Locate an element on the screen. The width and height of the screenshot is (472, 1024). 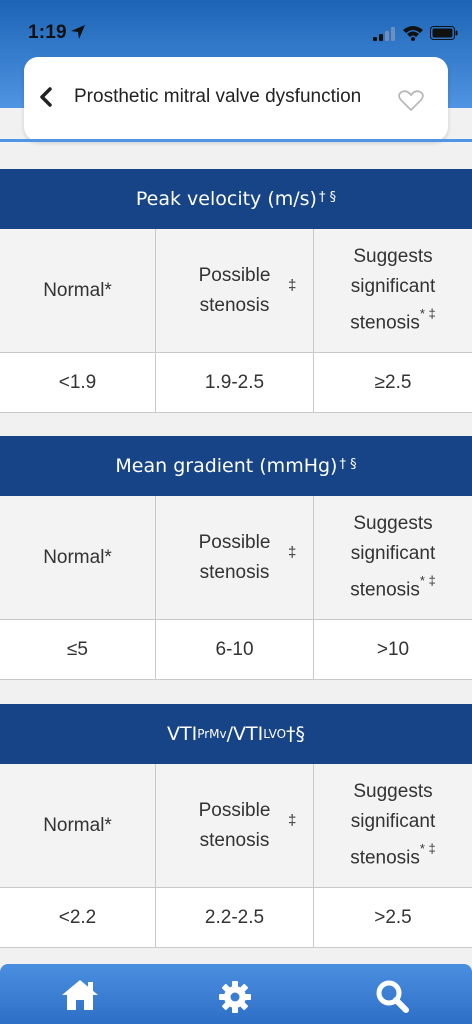
value-possible-stenosis: 2.2-2.5 is located at coordinates (235, 917).